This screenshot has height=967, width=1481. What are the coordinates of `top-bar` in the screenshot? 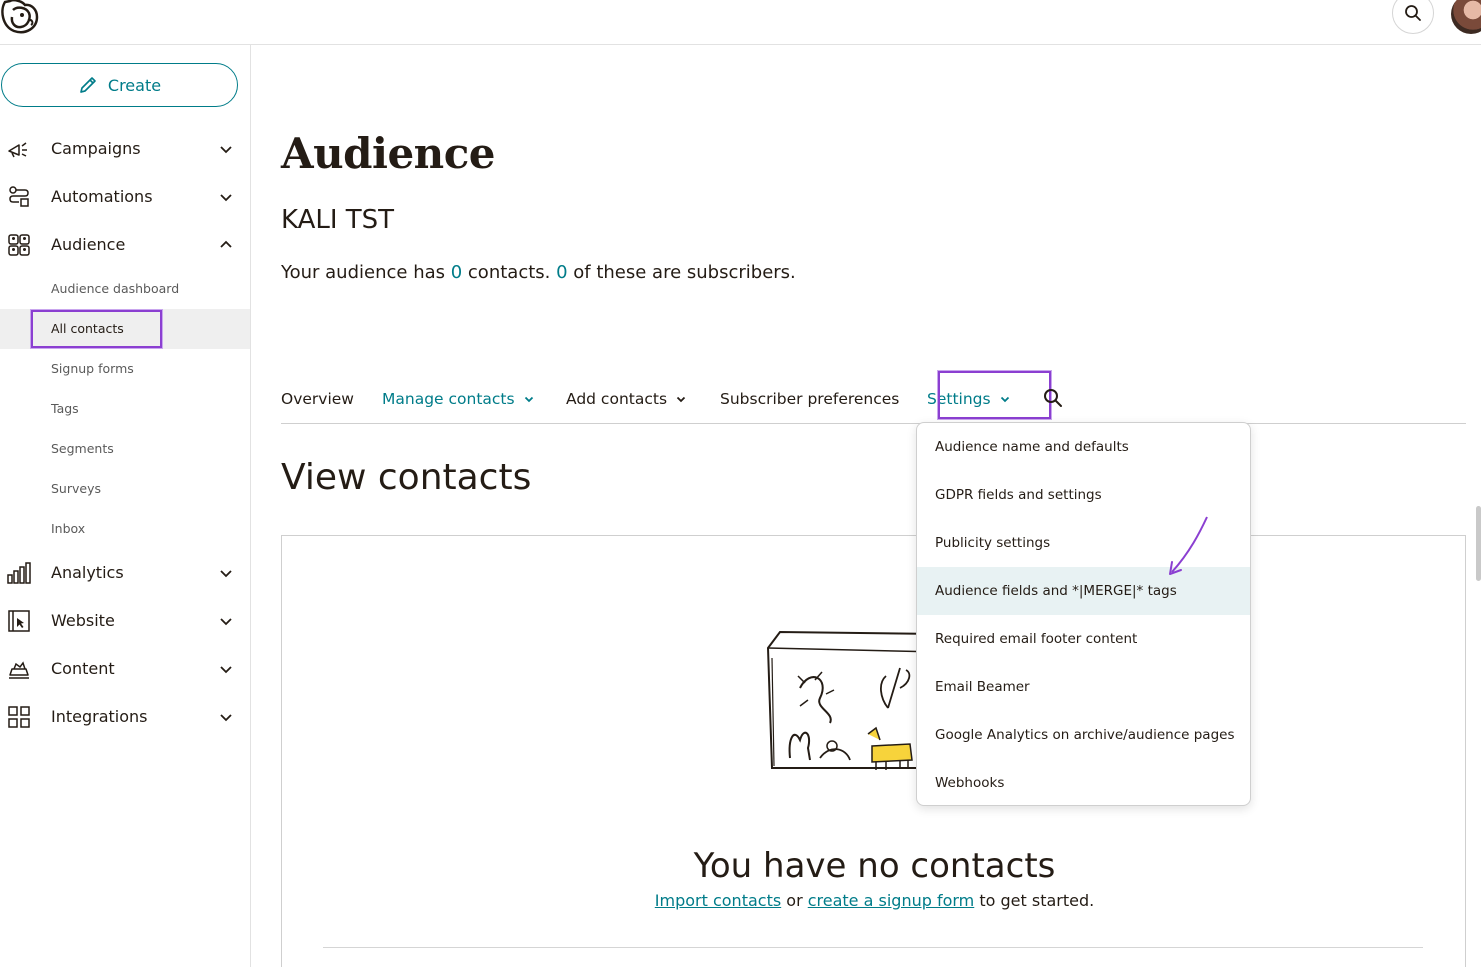 It's located at (740, 22).